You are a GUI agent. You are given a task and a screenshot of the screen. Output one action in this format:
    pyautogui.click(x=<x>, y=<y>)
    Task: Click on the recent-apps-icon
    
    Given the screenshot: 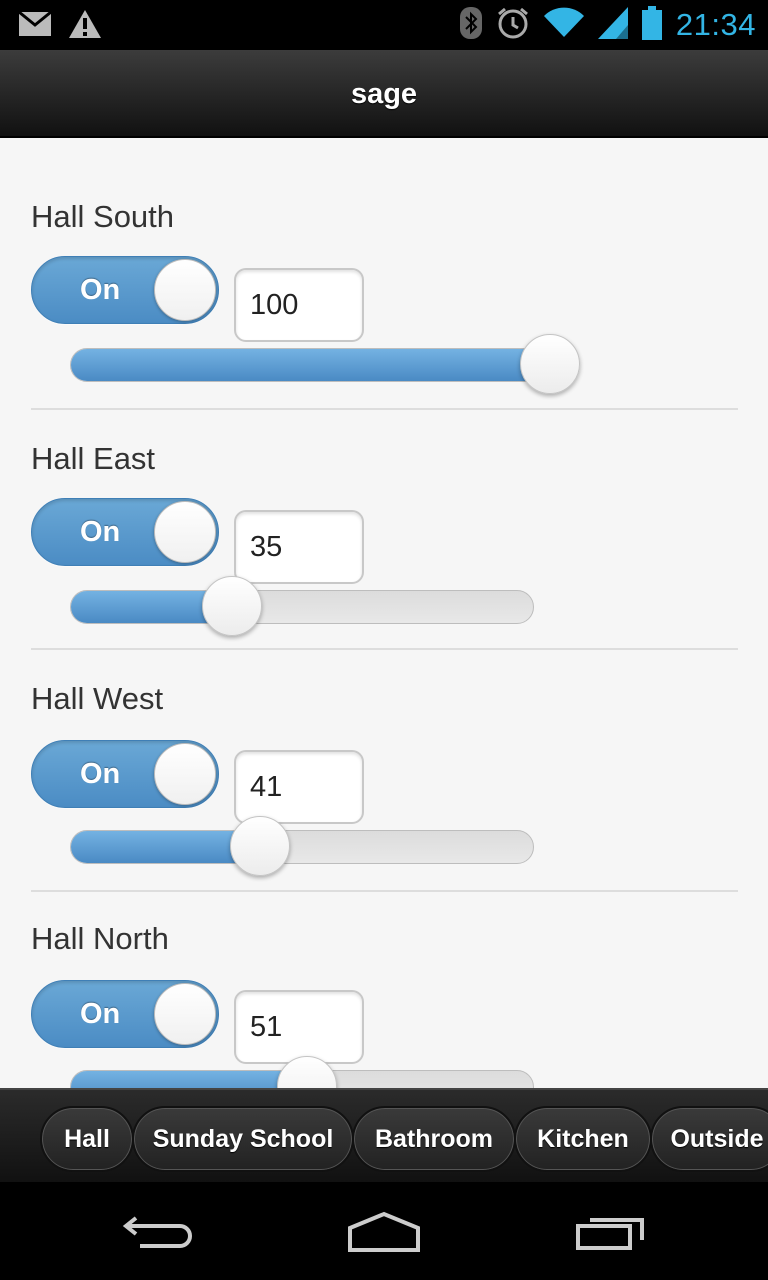 What is the action you would take?
    pyautogui.click(x=611, y=1239)
    